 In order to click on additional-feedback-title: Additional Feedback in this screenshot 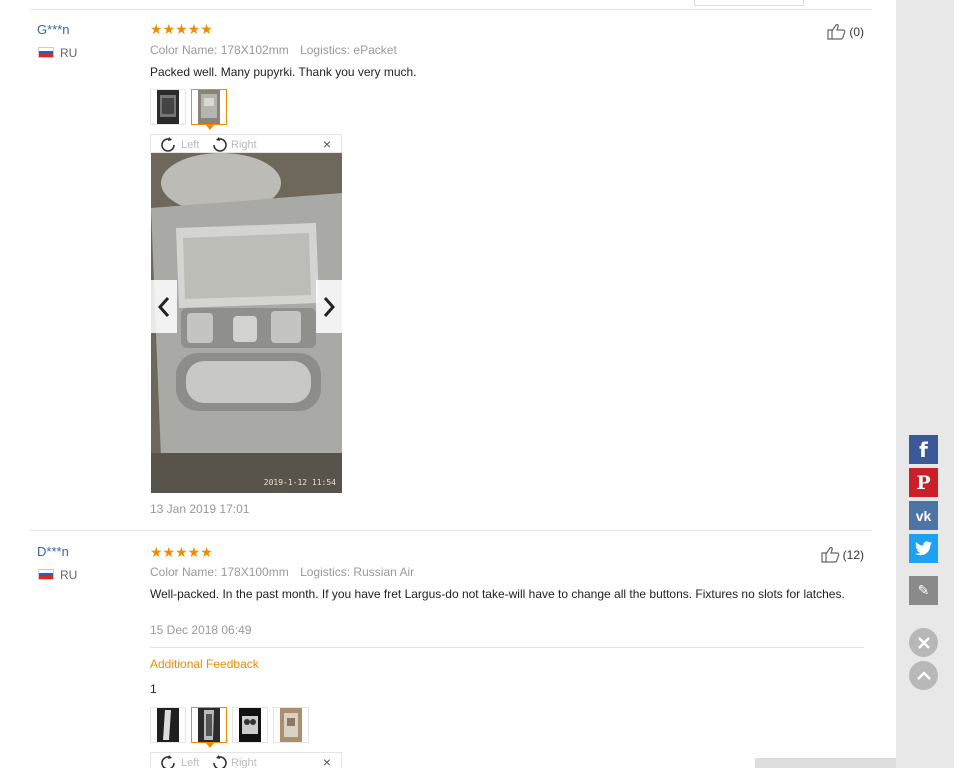, I will do `click(204, 664)`.